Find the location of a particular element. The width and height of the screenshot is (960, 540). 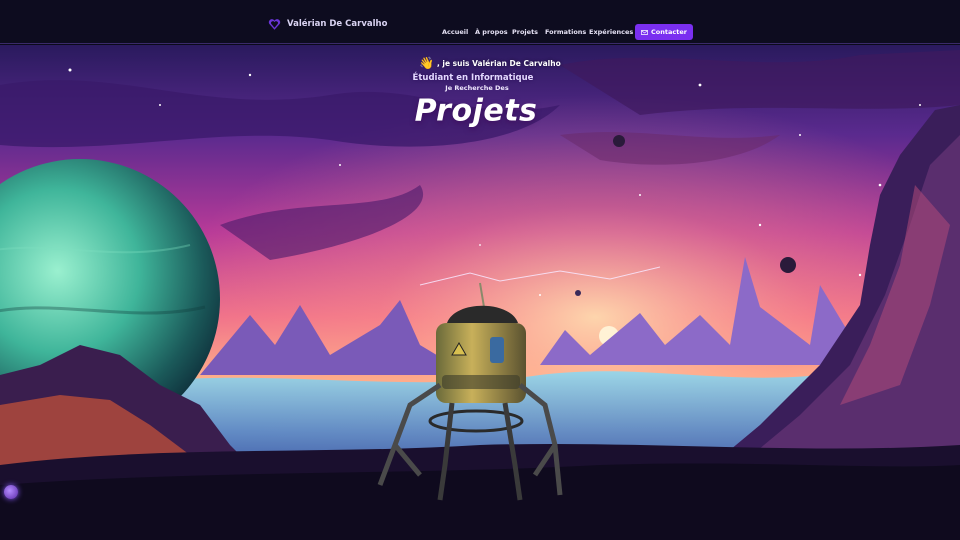

heart-shield-icon is located at coordinates (274, 24).